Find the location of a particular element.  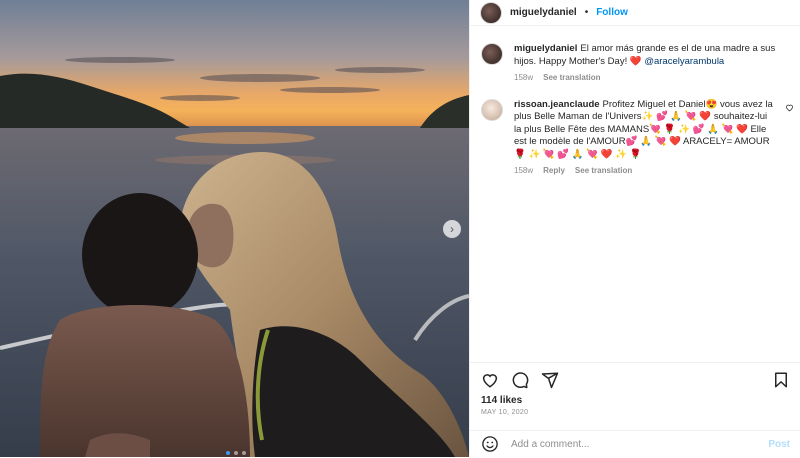

post-username: miguelydaniel is located at coordinates (543, 12).